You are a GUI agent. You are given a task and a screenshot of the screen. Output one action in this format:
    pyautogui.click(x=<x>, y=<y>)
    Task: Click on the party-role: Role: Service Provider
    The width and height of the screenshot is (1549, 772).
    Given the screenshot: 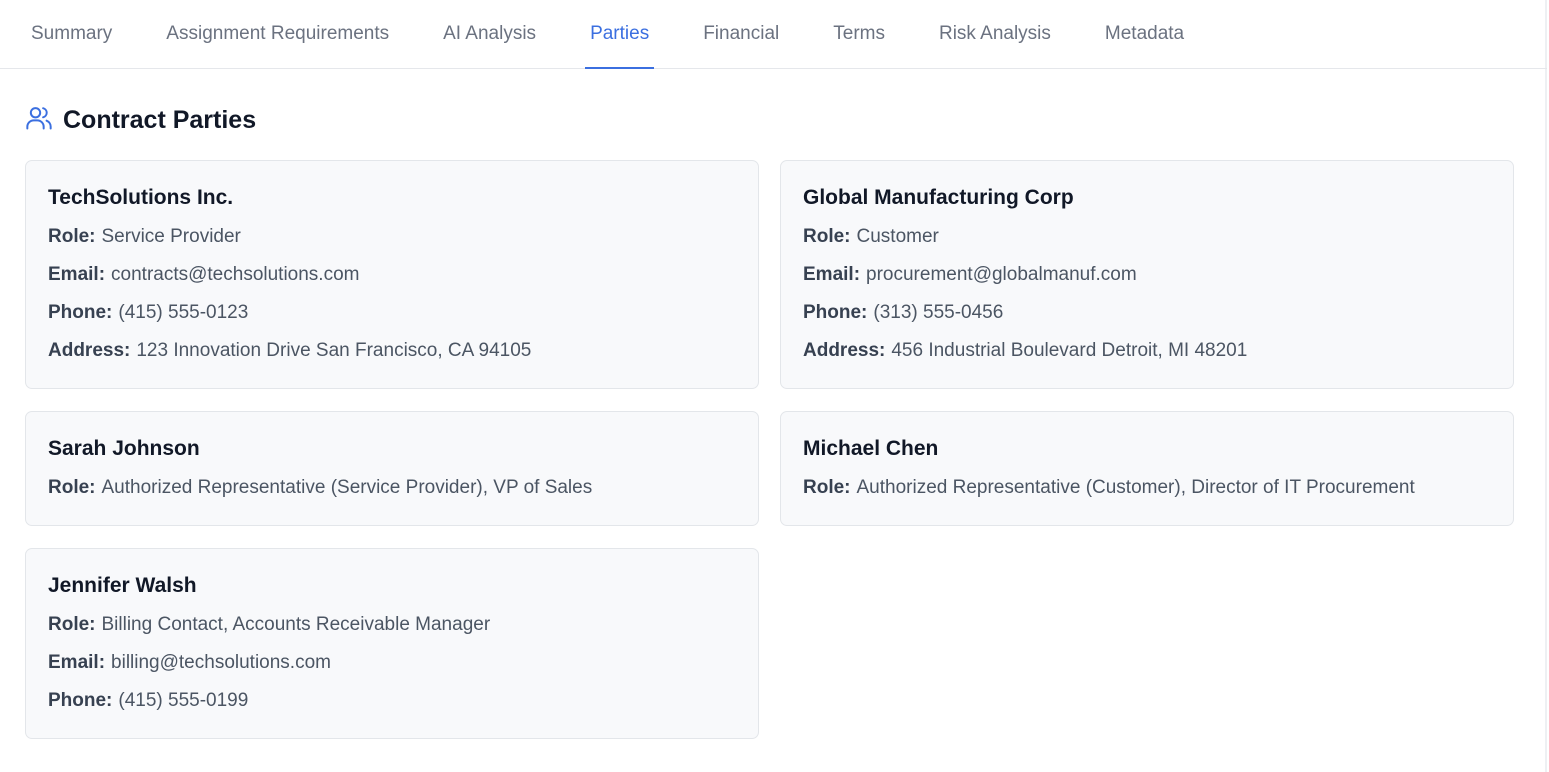 What is the action you would take?
    pyautogui.click(x=392, y=237)
    